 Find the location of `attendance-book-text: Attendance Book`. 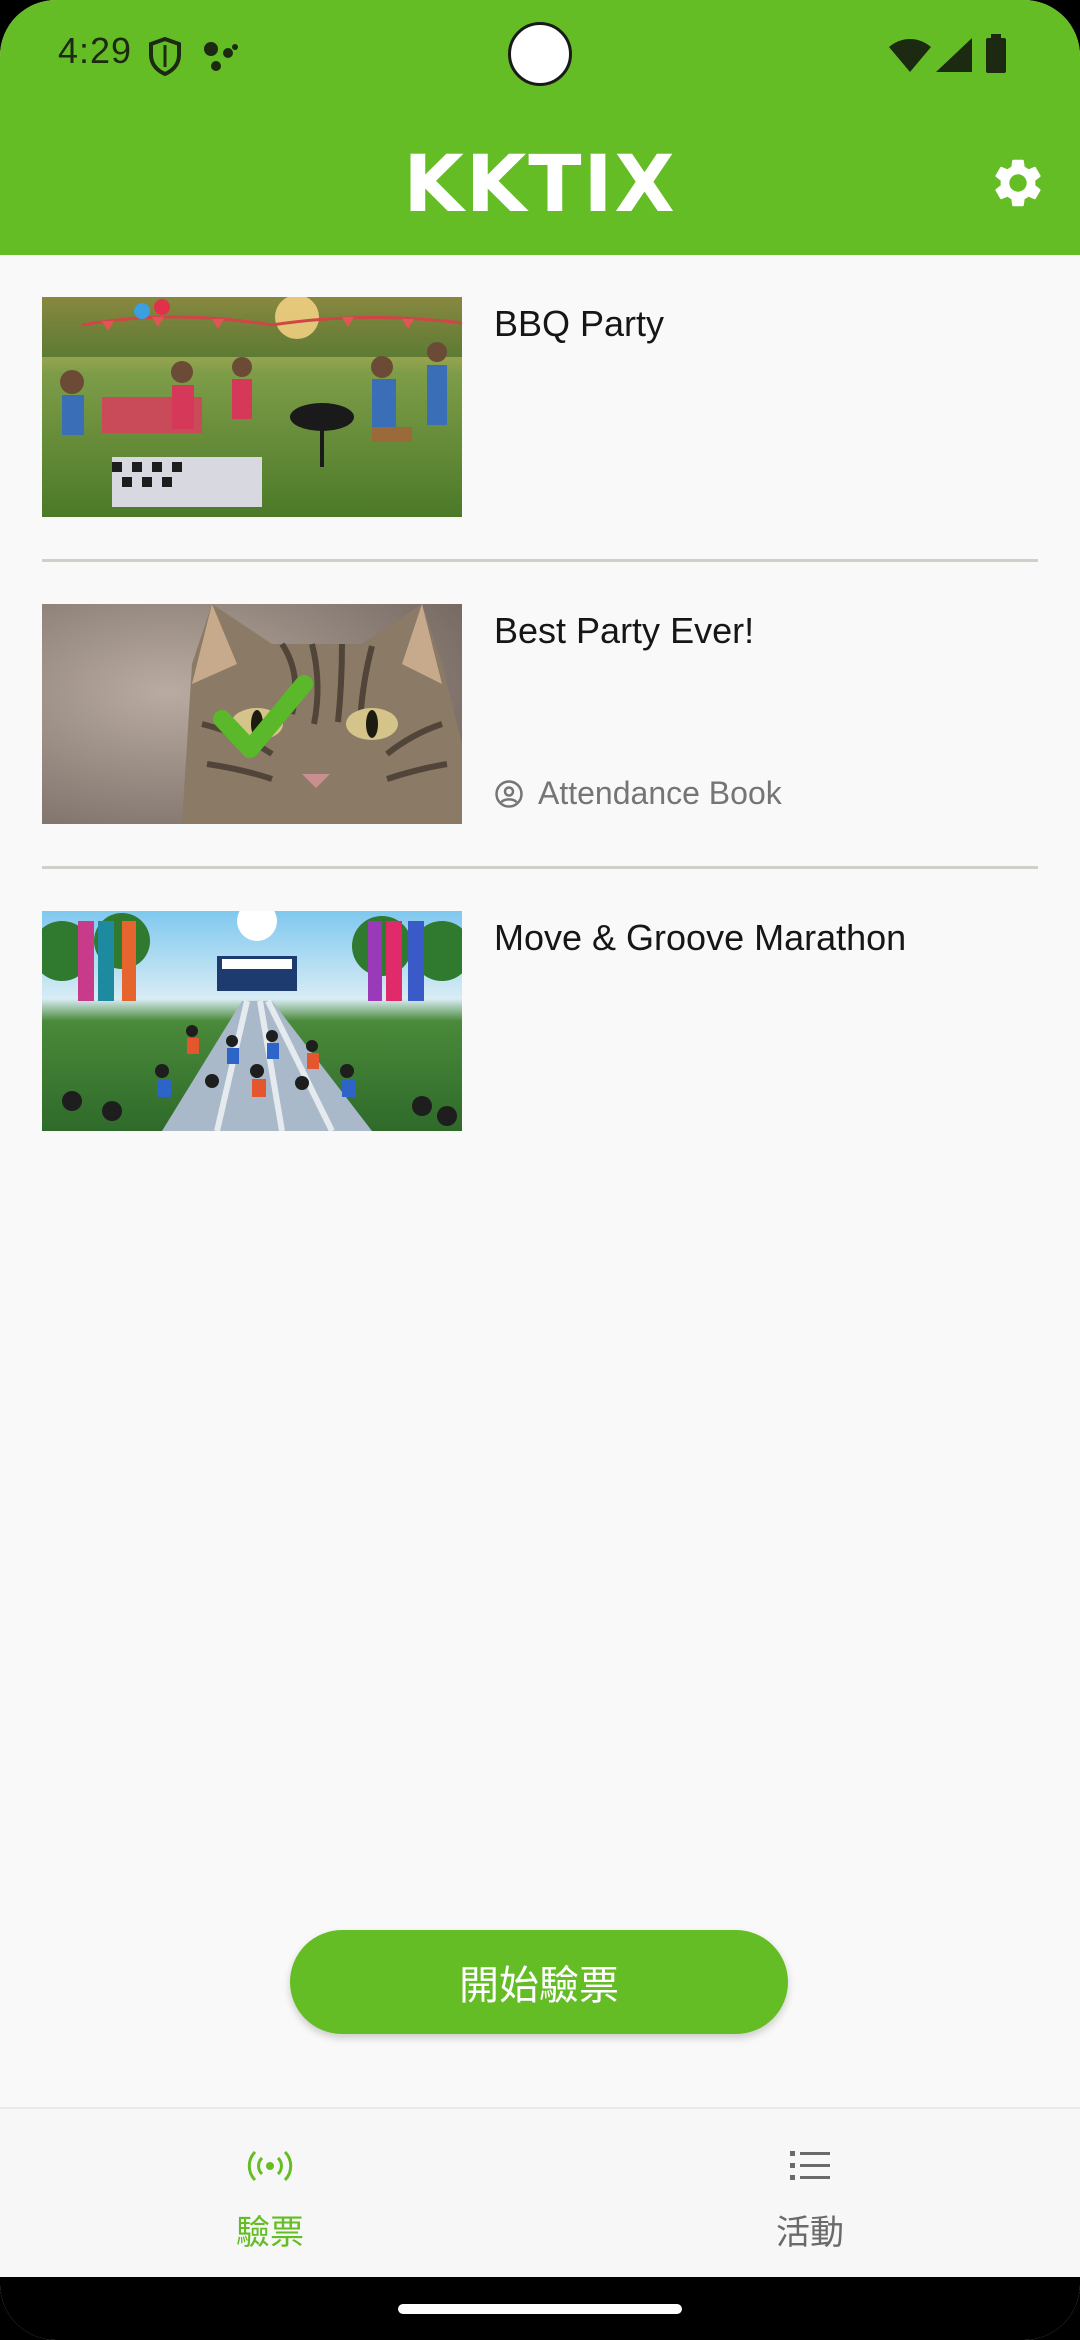

attendance-book-text: Attendance Book is located at coordinates (660, 793).